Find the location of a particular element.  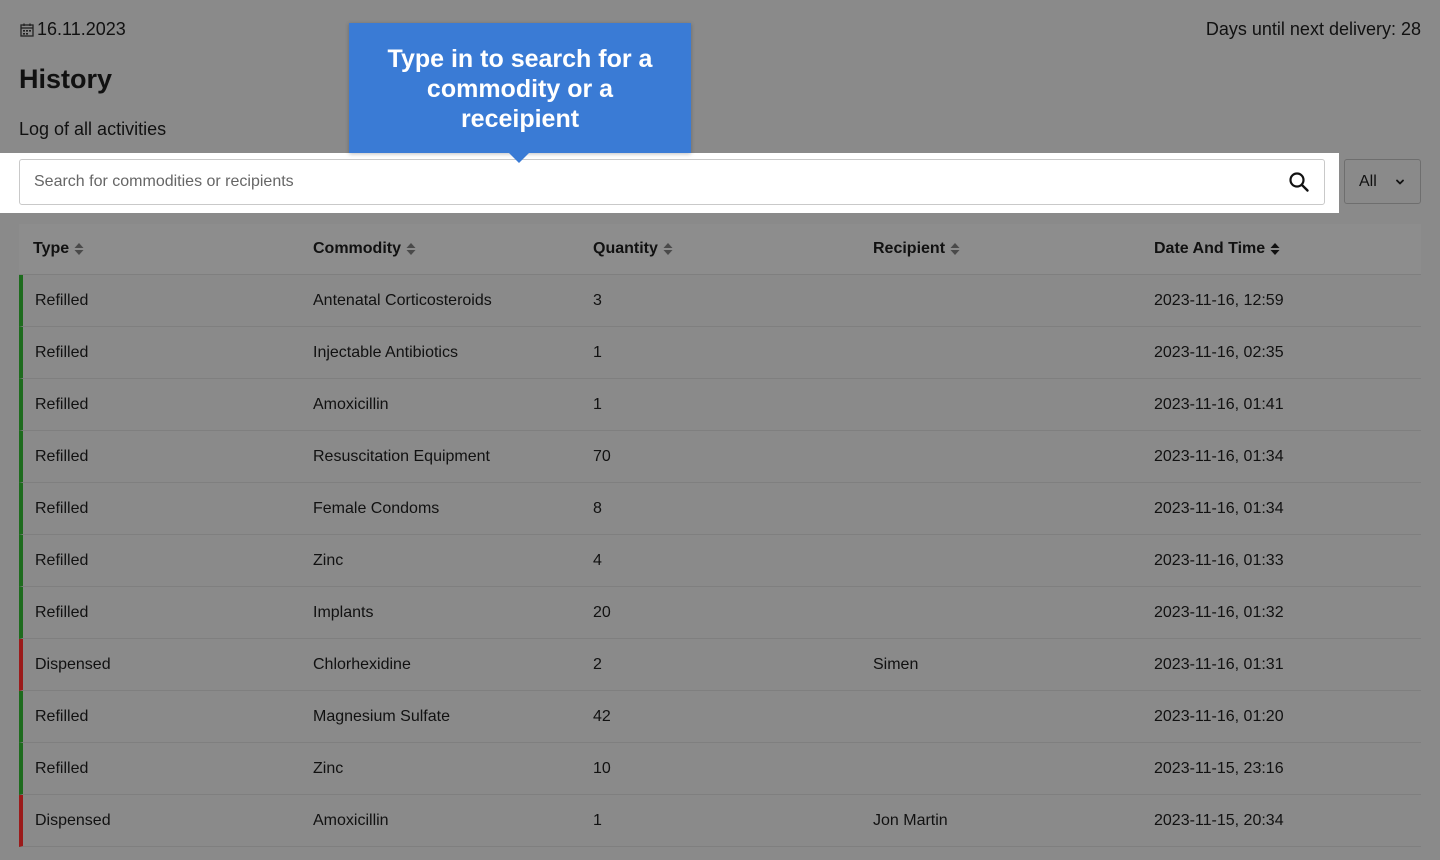

table-row: Refilled Implants 20 2023-11-16, 01:32 is located at coordinates (720, 613).